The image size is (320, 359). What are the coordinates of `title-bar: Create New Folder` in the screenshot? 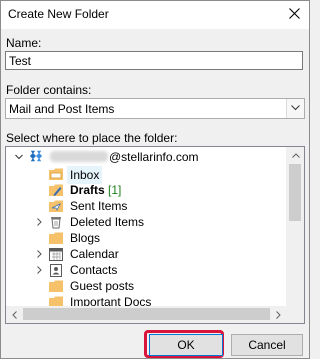 It's located at (155, 15).